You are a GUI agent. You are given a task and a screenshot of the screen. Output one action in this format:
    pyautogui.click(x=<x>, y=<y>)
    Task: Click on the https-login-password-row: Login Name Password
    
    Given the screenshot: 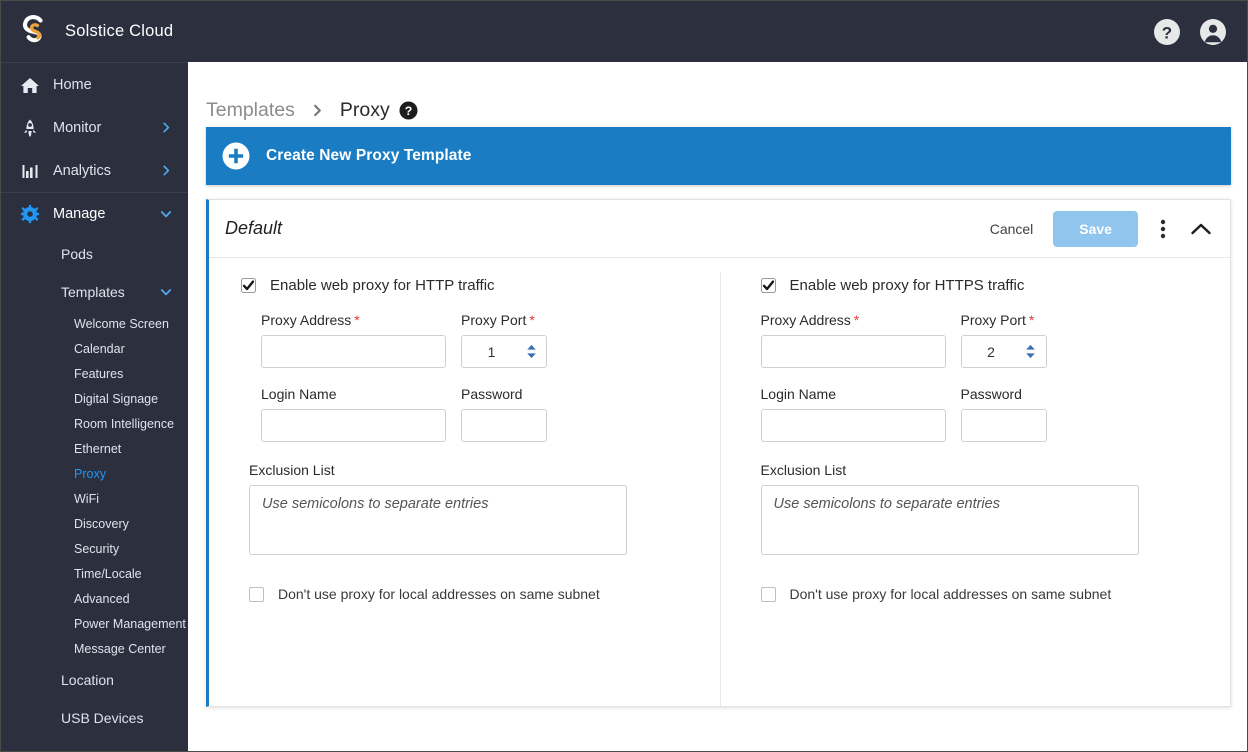 What is the action you would take?
    pyautogui.click(x=982, y=414)
    